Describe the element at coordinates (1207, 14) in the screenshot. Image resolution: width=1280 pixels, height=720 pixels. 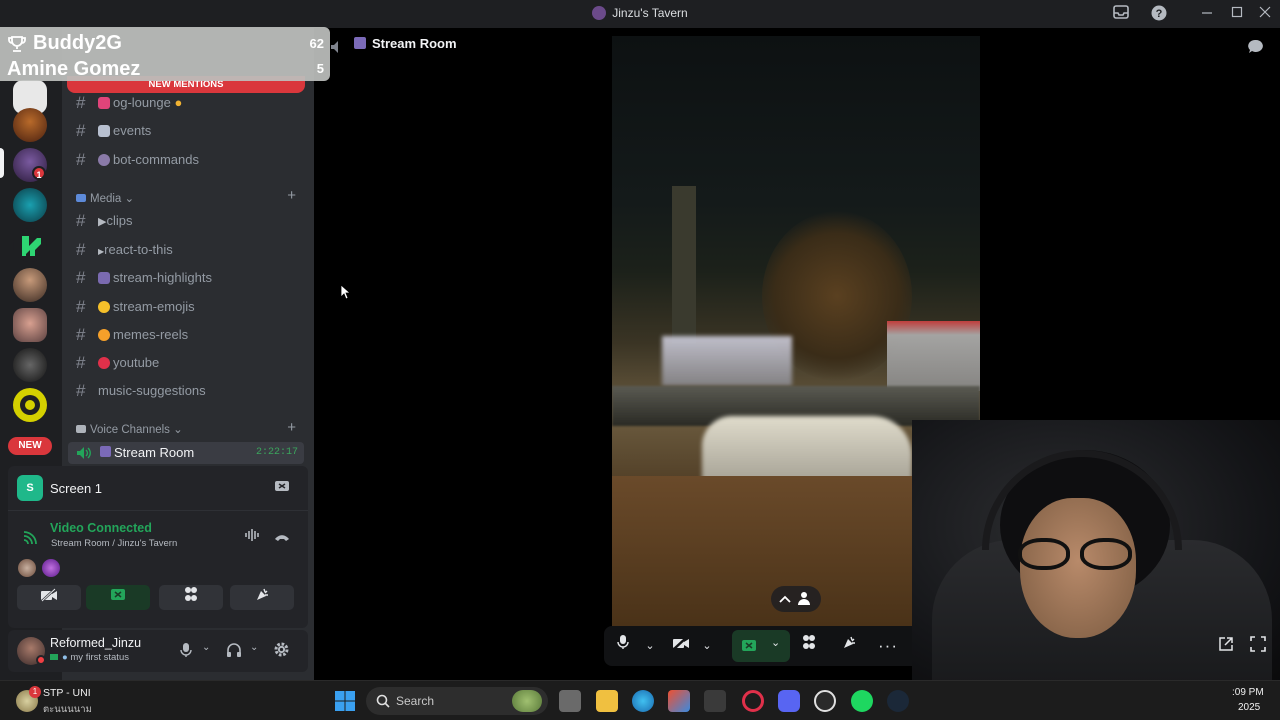
I see `minimize-icon` at that location.